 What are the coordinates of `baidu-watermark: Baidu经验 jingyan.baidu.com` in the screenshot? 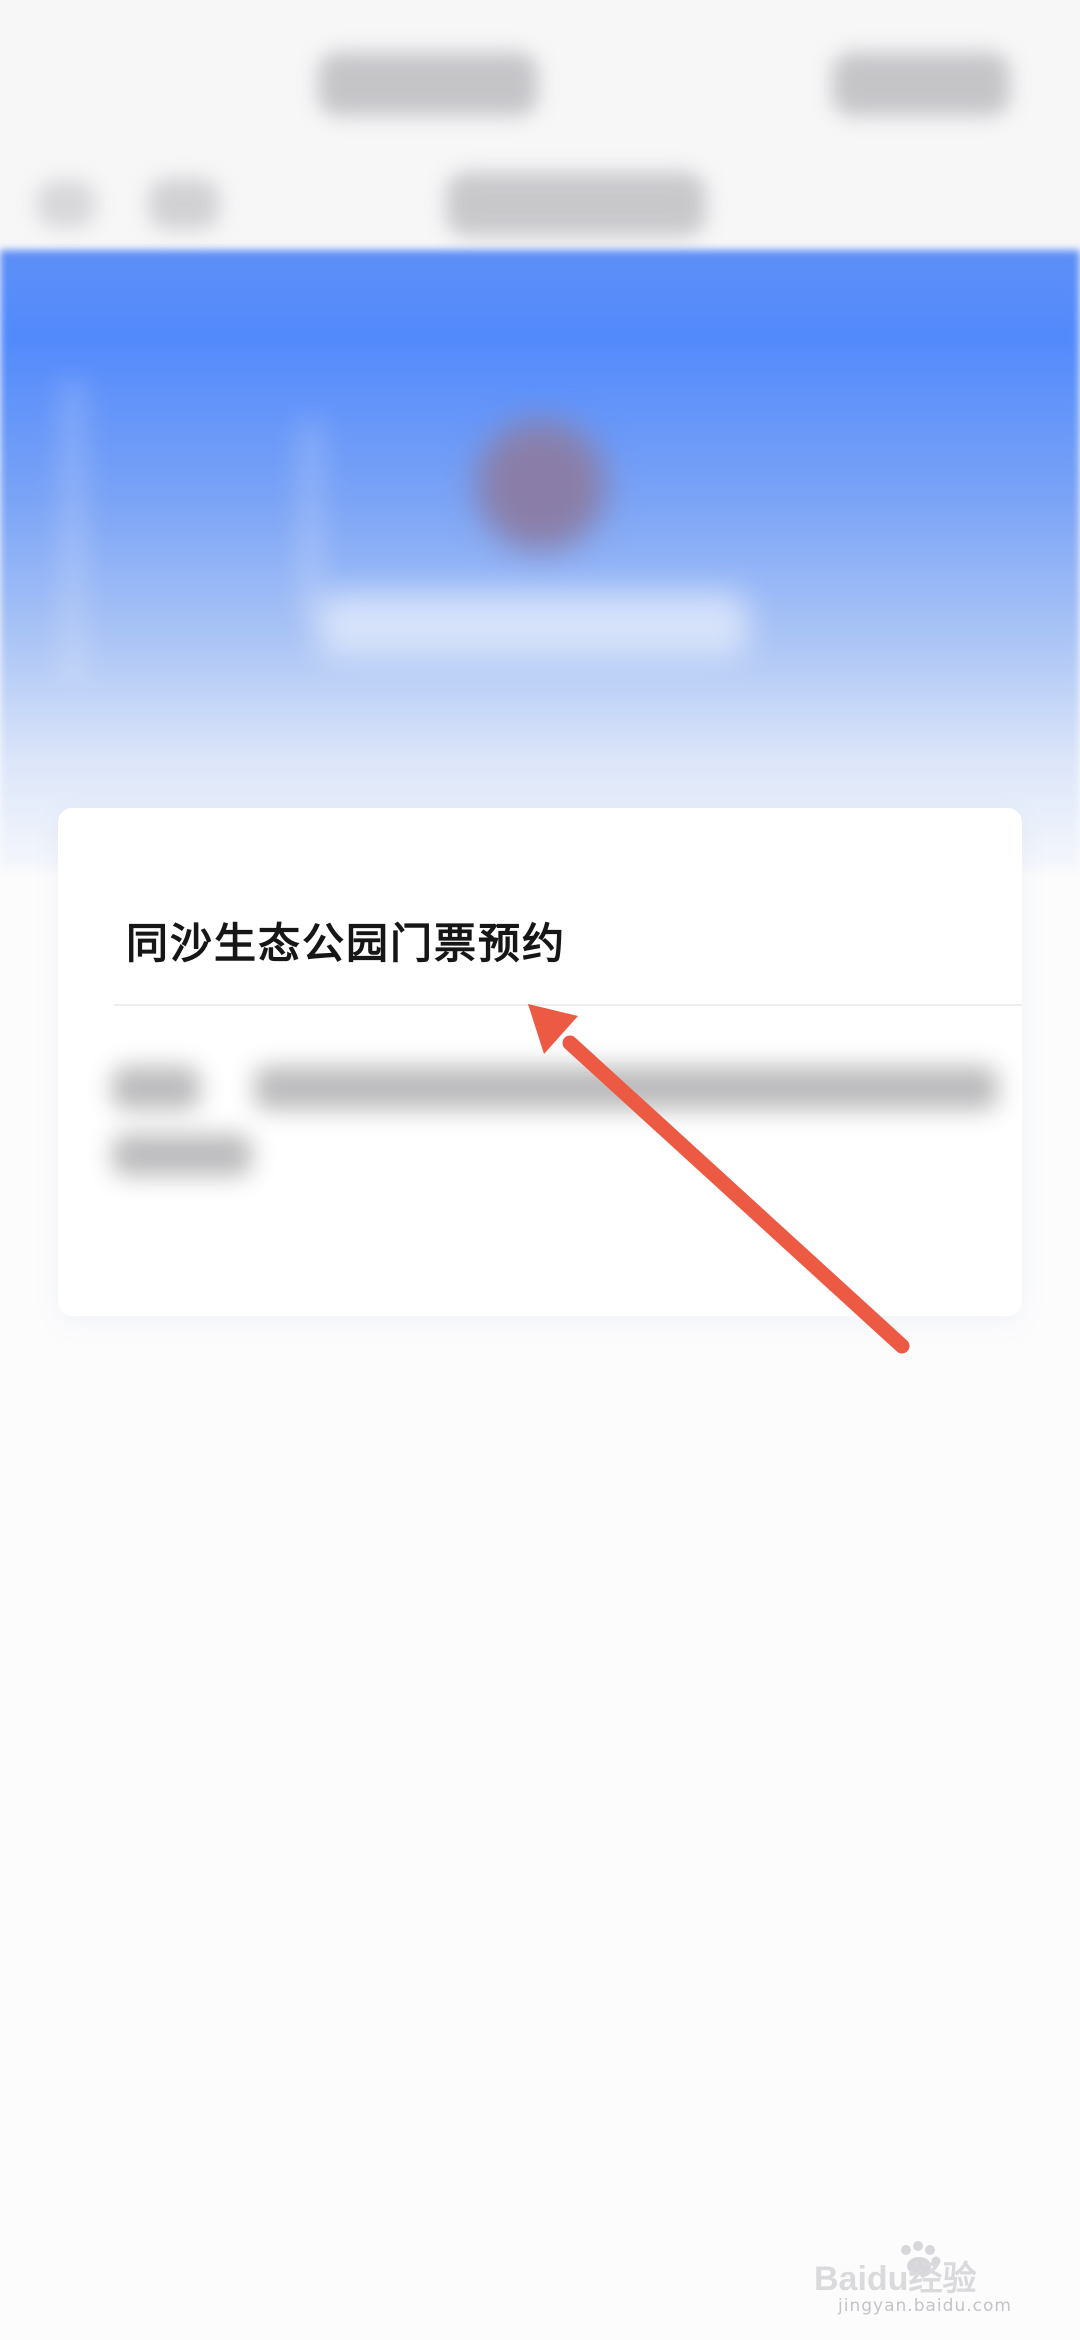 It's located at (925, 2270).